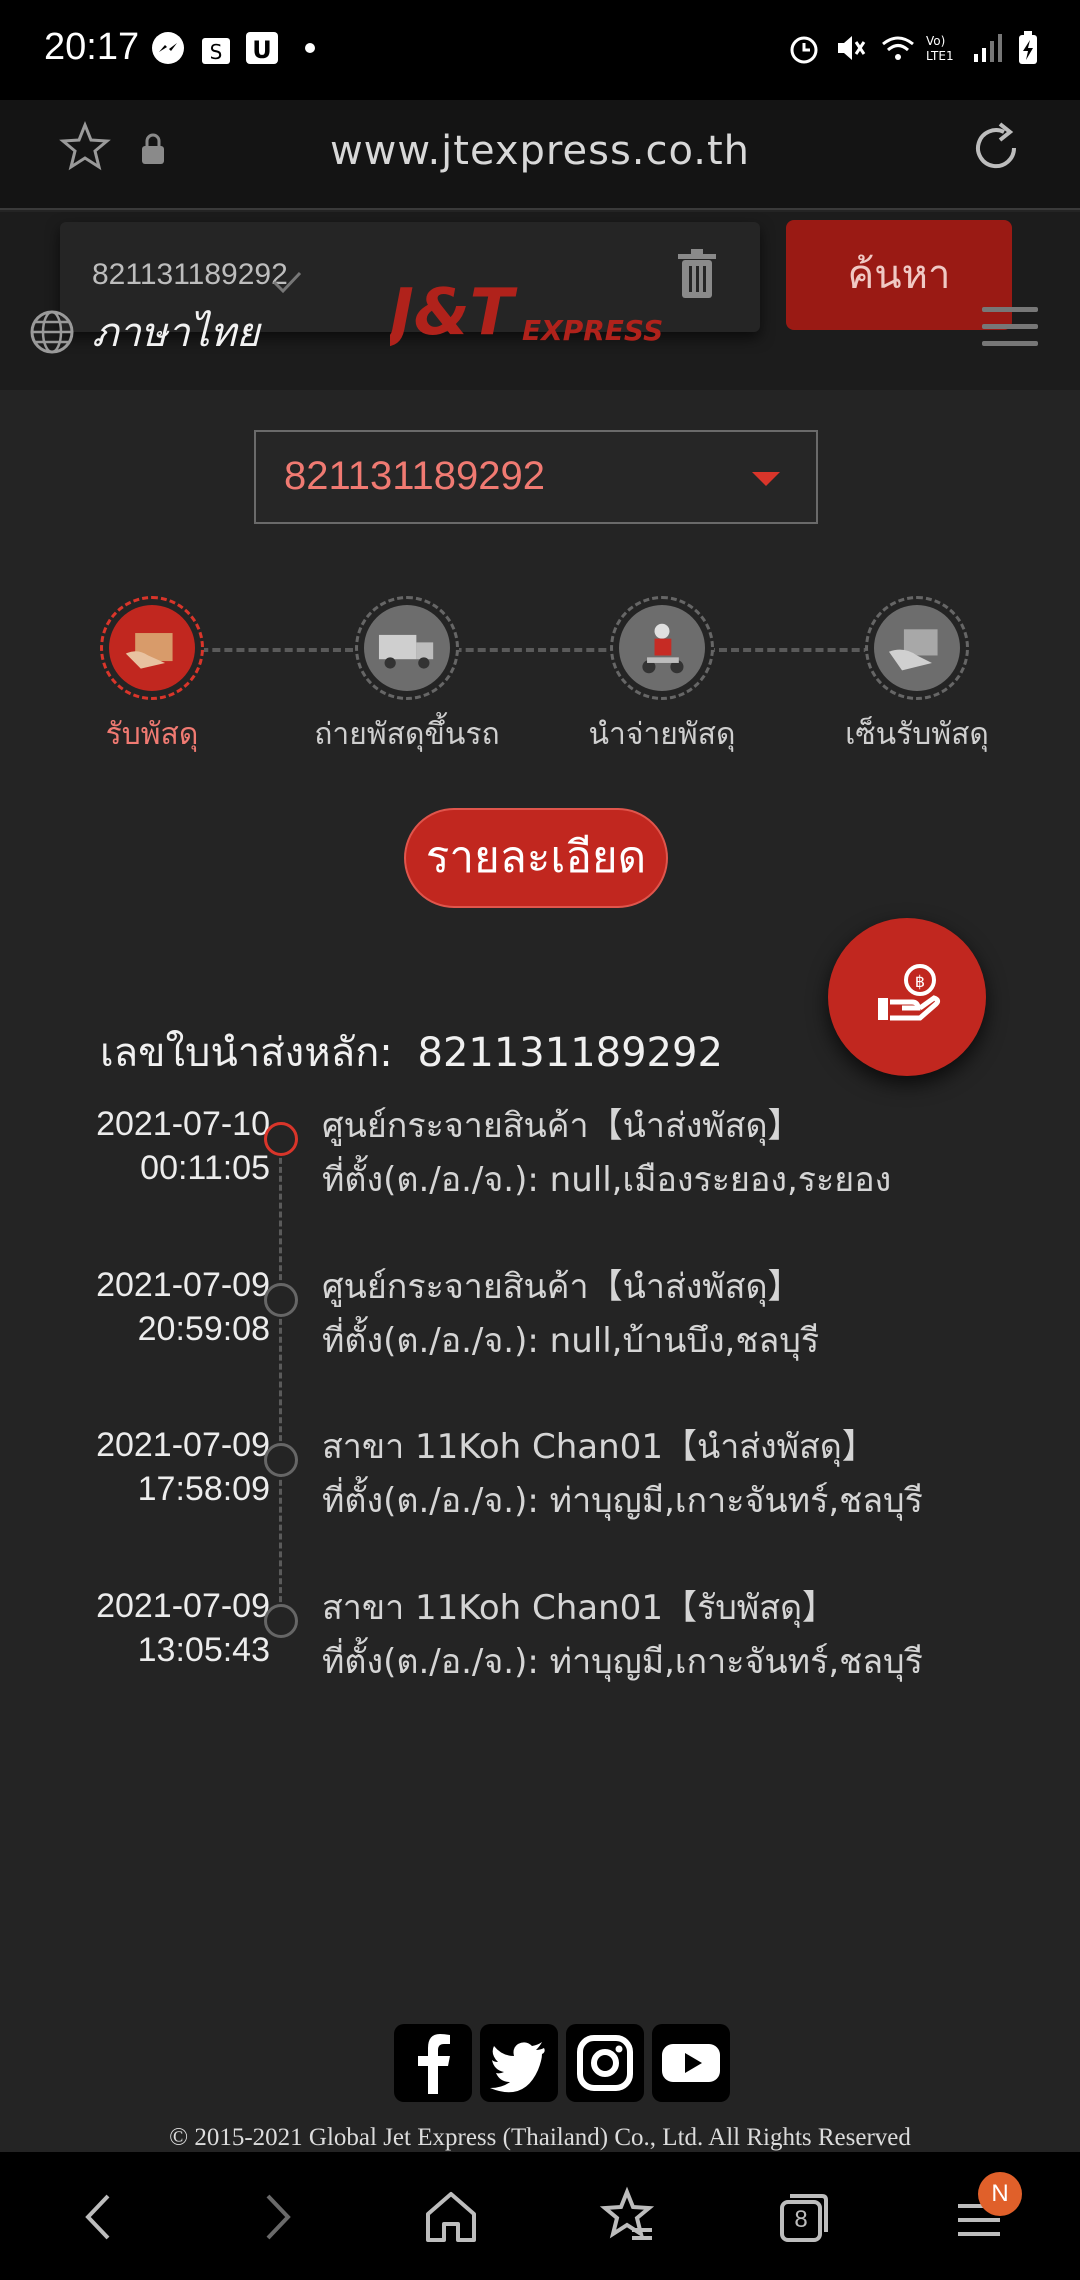 The height and width of the screenshot is (2280, 1080). I want to click on browser-url-bar: www.jtexpress.co.th, so click(540, 155).